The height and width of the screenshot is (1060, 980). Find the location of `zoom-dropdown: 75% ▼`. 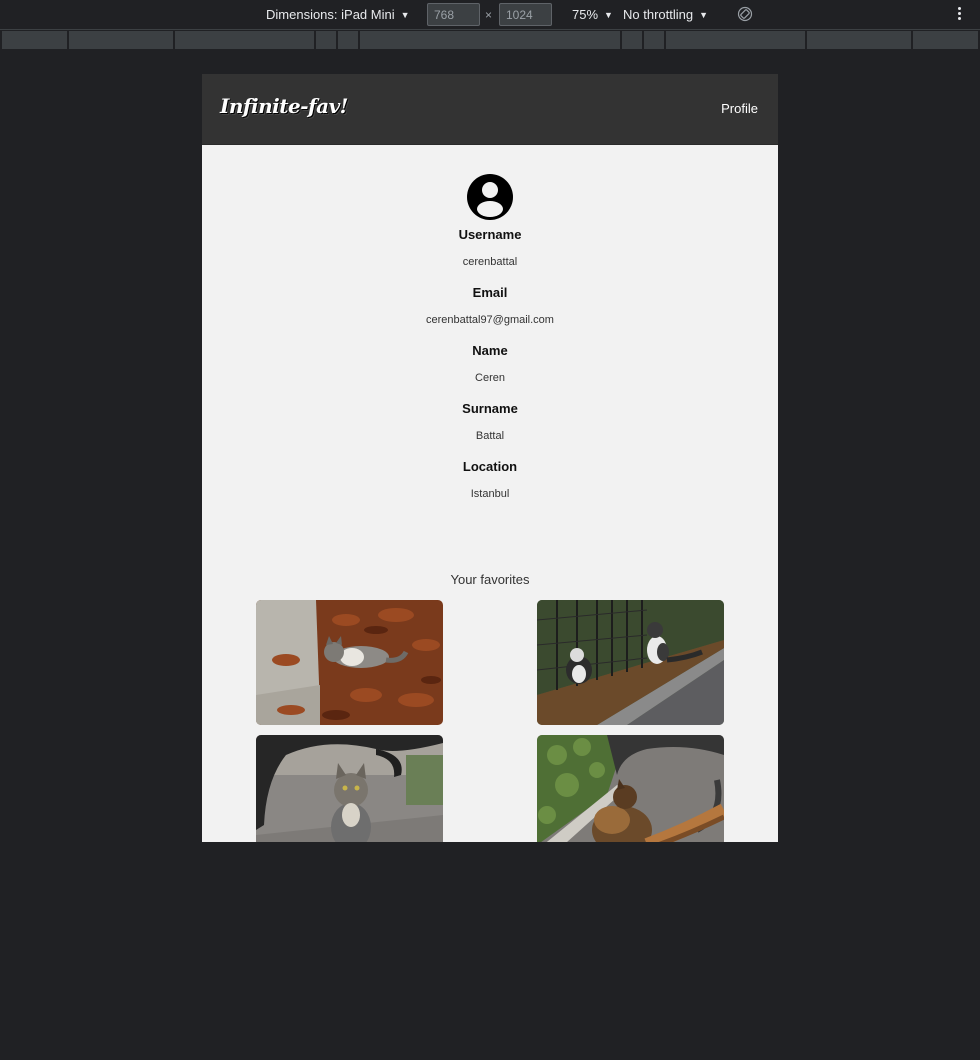

zoom-dropdown: 75% ▼ is located at coordinates (592, 14).